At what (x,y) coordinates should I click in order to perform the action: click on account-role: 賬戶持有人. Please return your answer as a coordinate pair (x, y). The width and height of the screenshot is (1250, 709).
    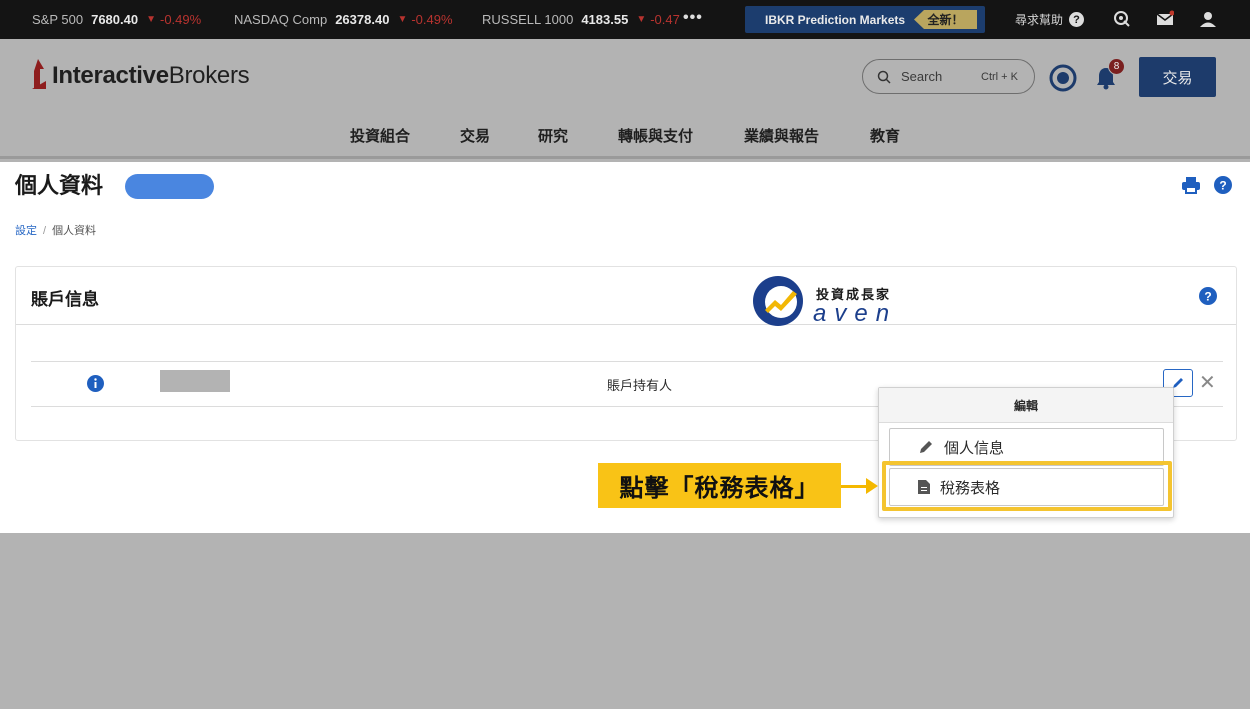
    Looking at the image, I should click on (640, 385).